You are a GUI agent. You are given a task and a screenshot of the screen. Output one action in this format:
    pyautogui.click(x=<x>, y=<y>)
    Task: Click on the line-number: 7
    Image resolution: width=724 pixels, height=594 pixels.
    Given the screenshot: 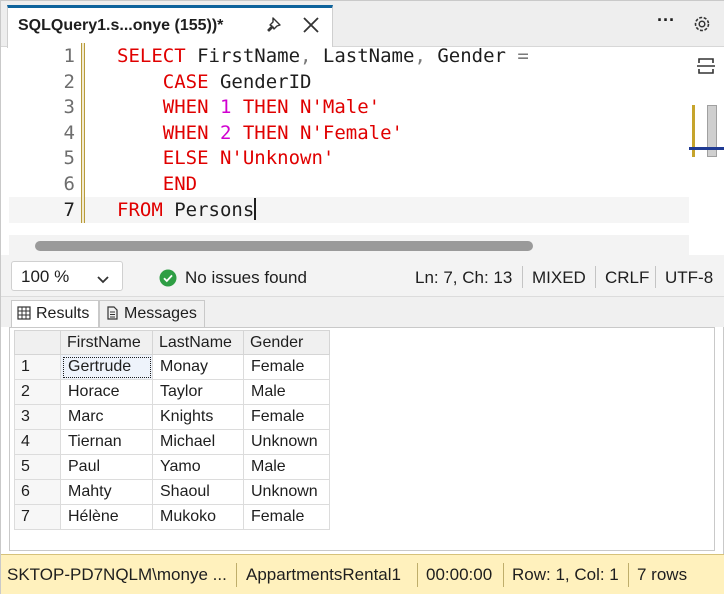 What is the action you would take?
    pyautogui.click(x=69, y=209)
    